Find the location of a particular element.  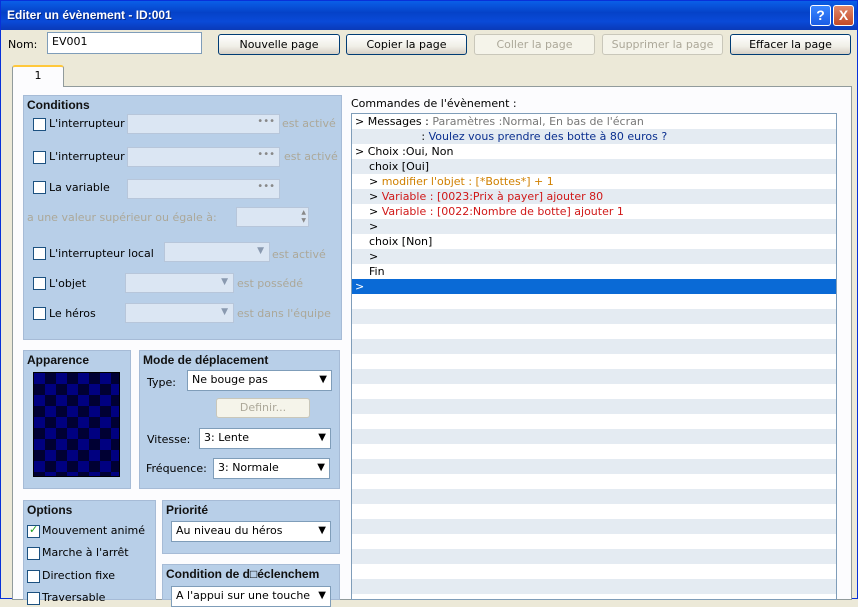

command-row: choix [Oui] is located at coordinates (594, 166).